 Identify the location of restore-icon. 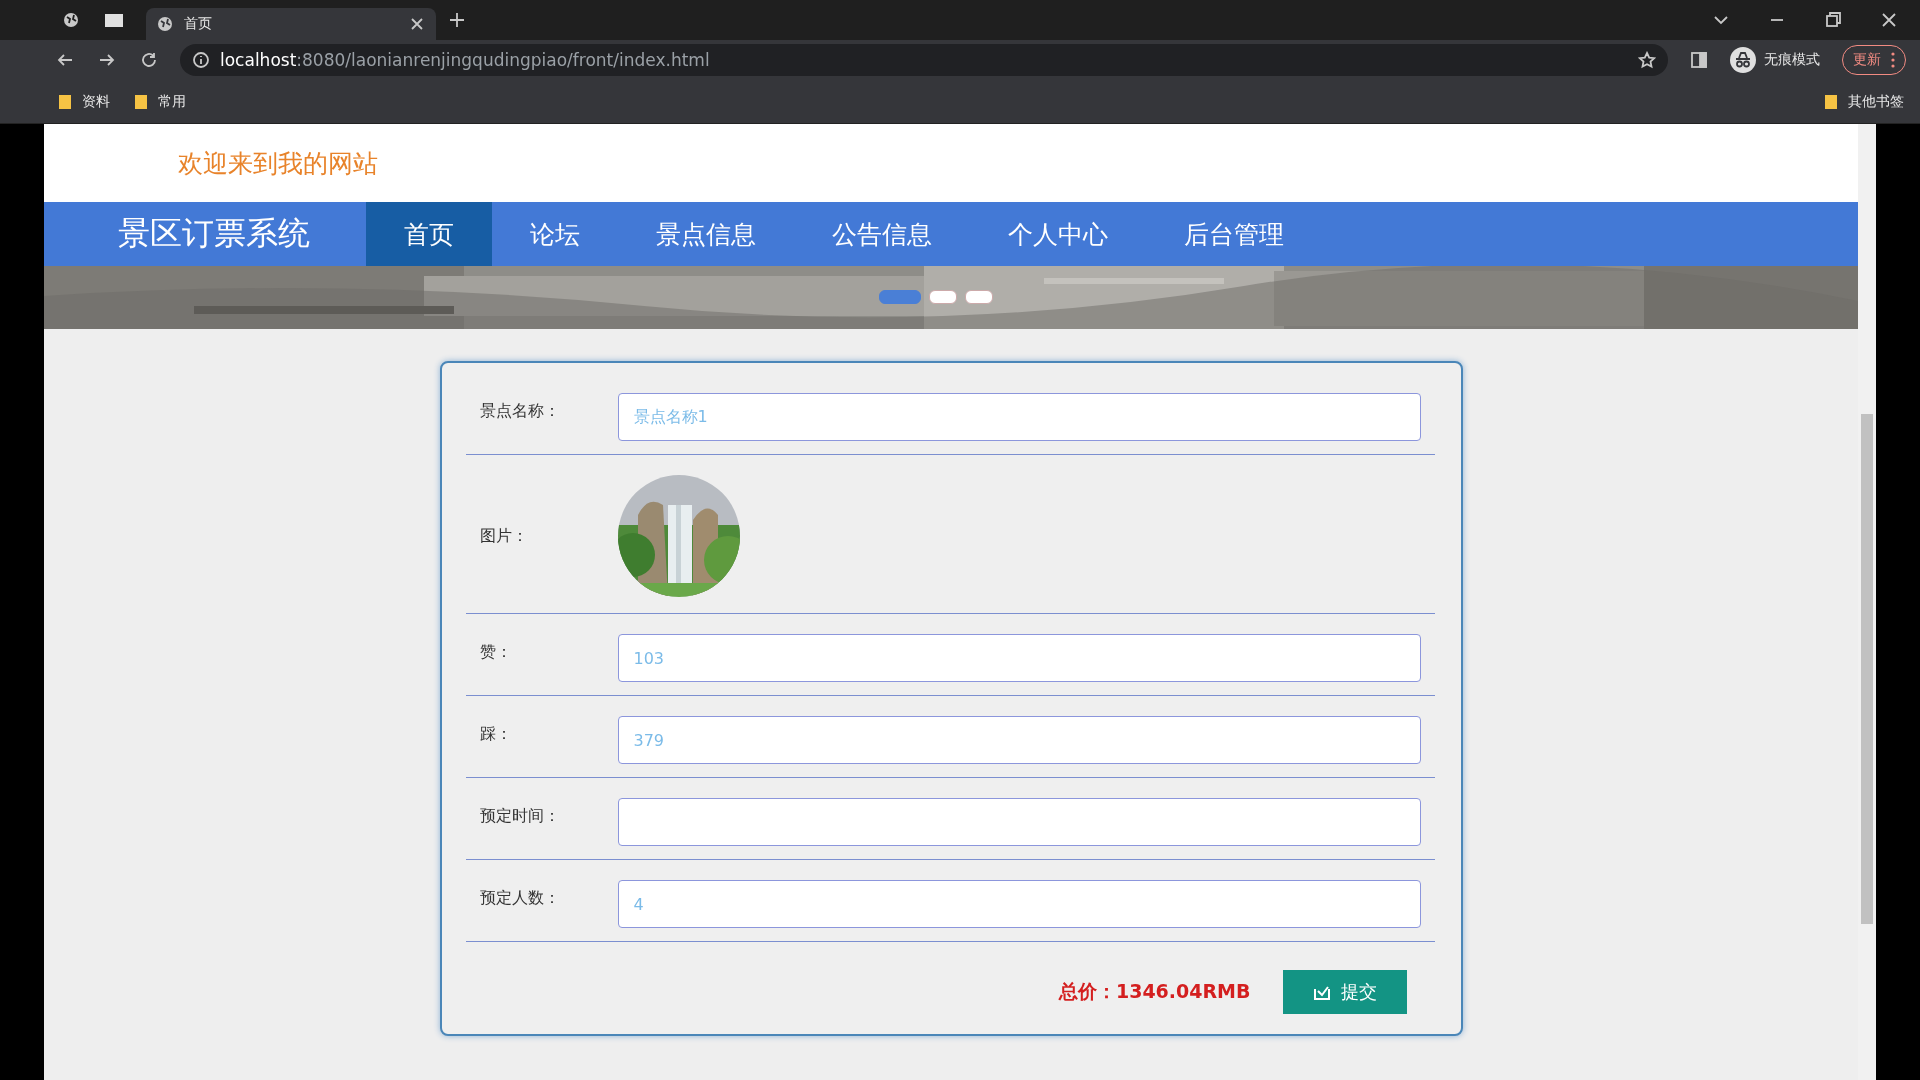
(1833, 20).